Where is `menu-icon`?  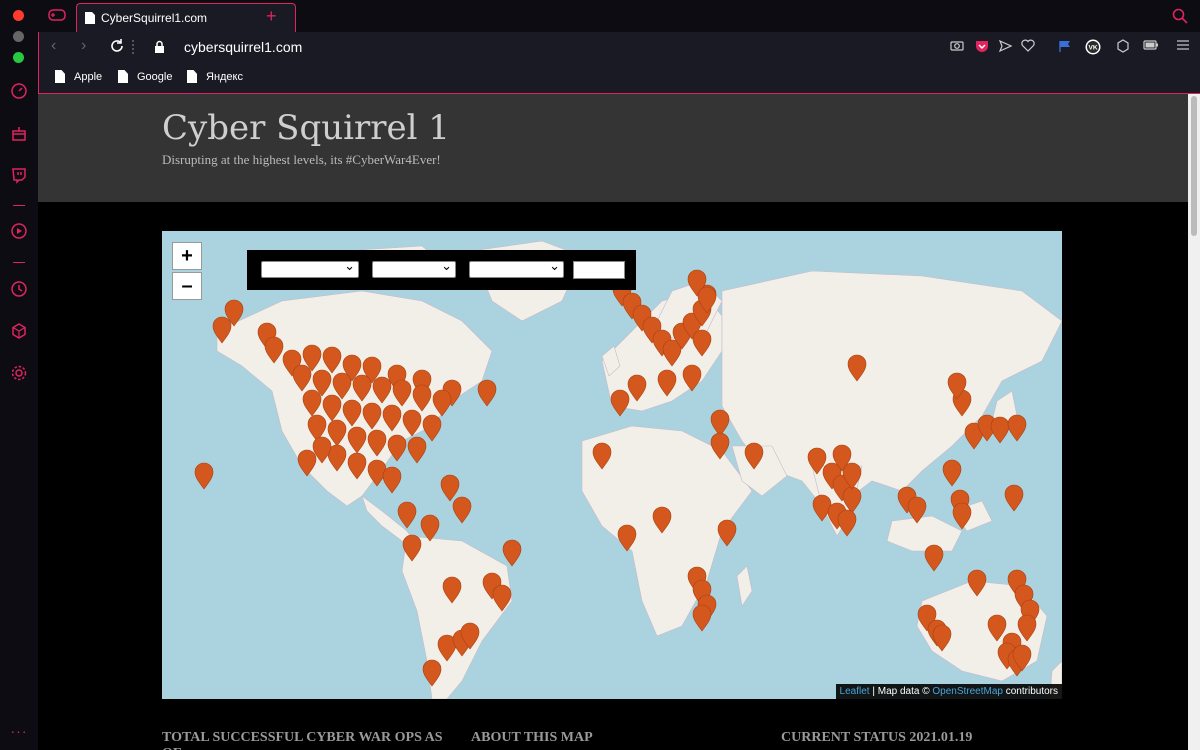 menu-icon is located at coordinates (1183, 47).